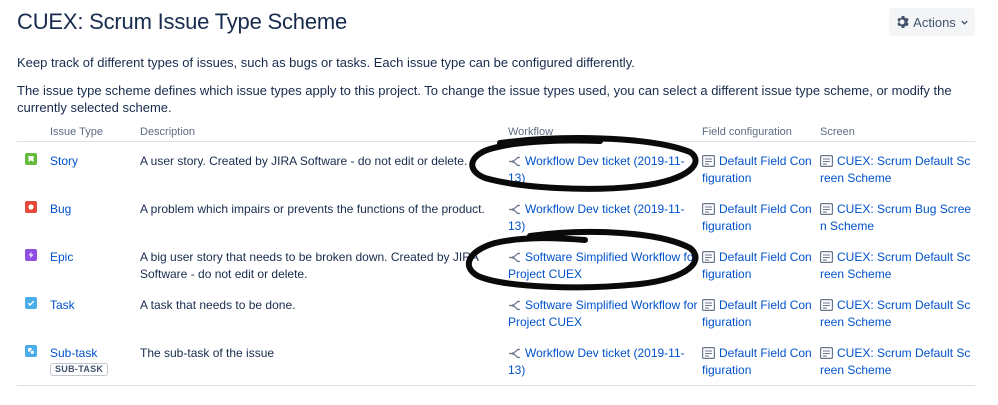  What do you see at coordinates (31, 159) in the screenshot?
I see `story-icon` at bounding box center [31, 159].